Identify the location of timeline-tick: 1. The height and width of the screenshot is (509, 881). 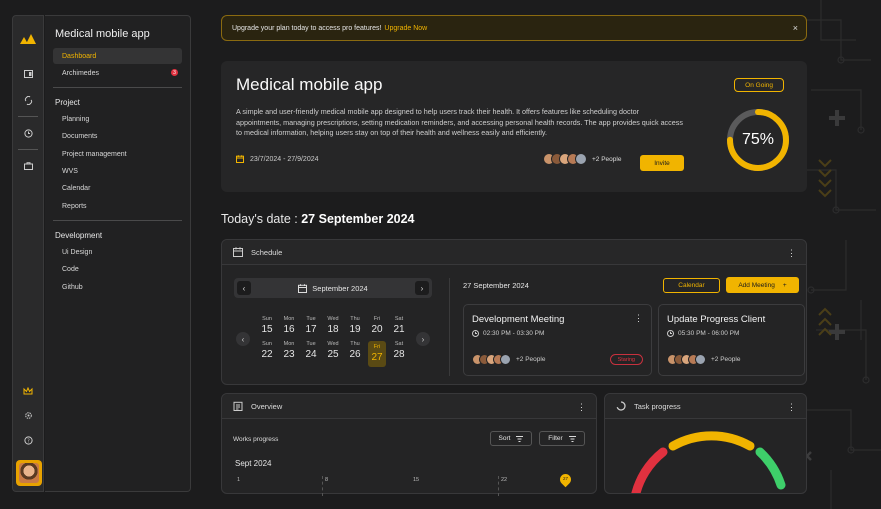
(239, 480).